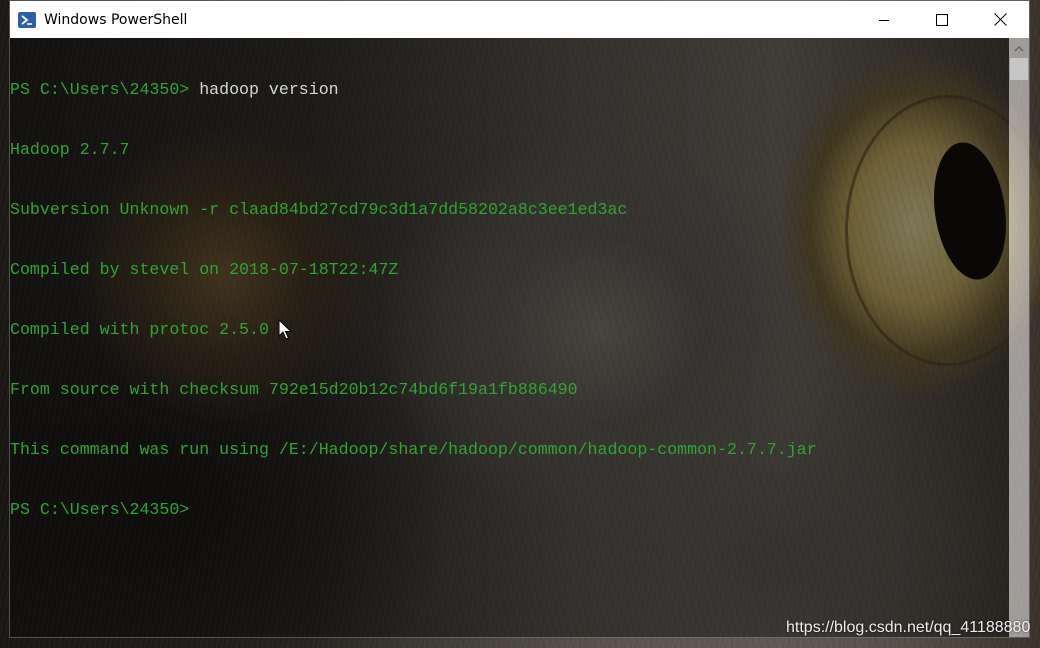 The width and height of the screenshot is (1040, 648). What do you see at coordinates (27, 19) in the screenshot?
I see `powershell-icon` at bounding box center [27, 19].